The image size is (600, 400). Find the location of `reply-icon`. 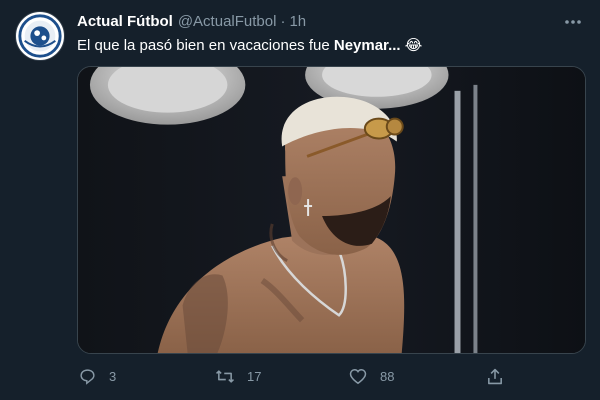

reply-icon is located at coordinates (87, 376).